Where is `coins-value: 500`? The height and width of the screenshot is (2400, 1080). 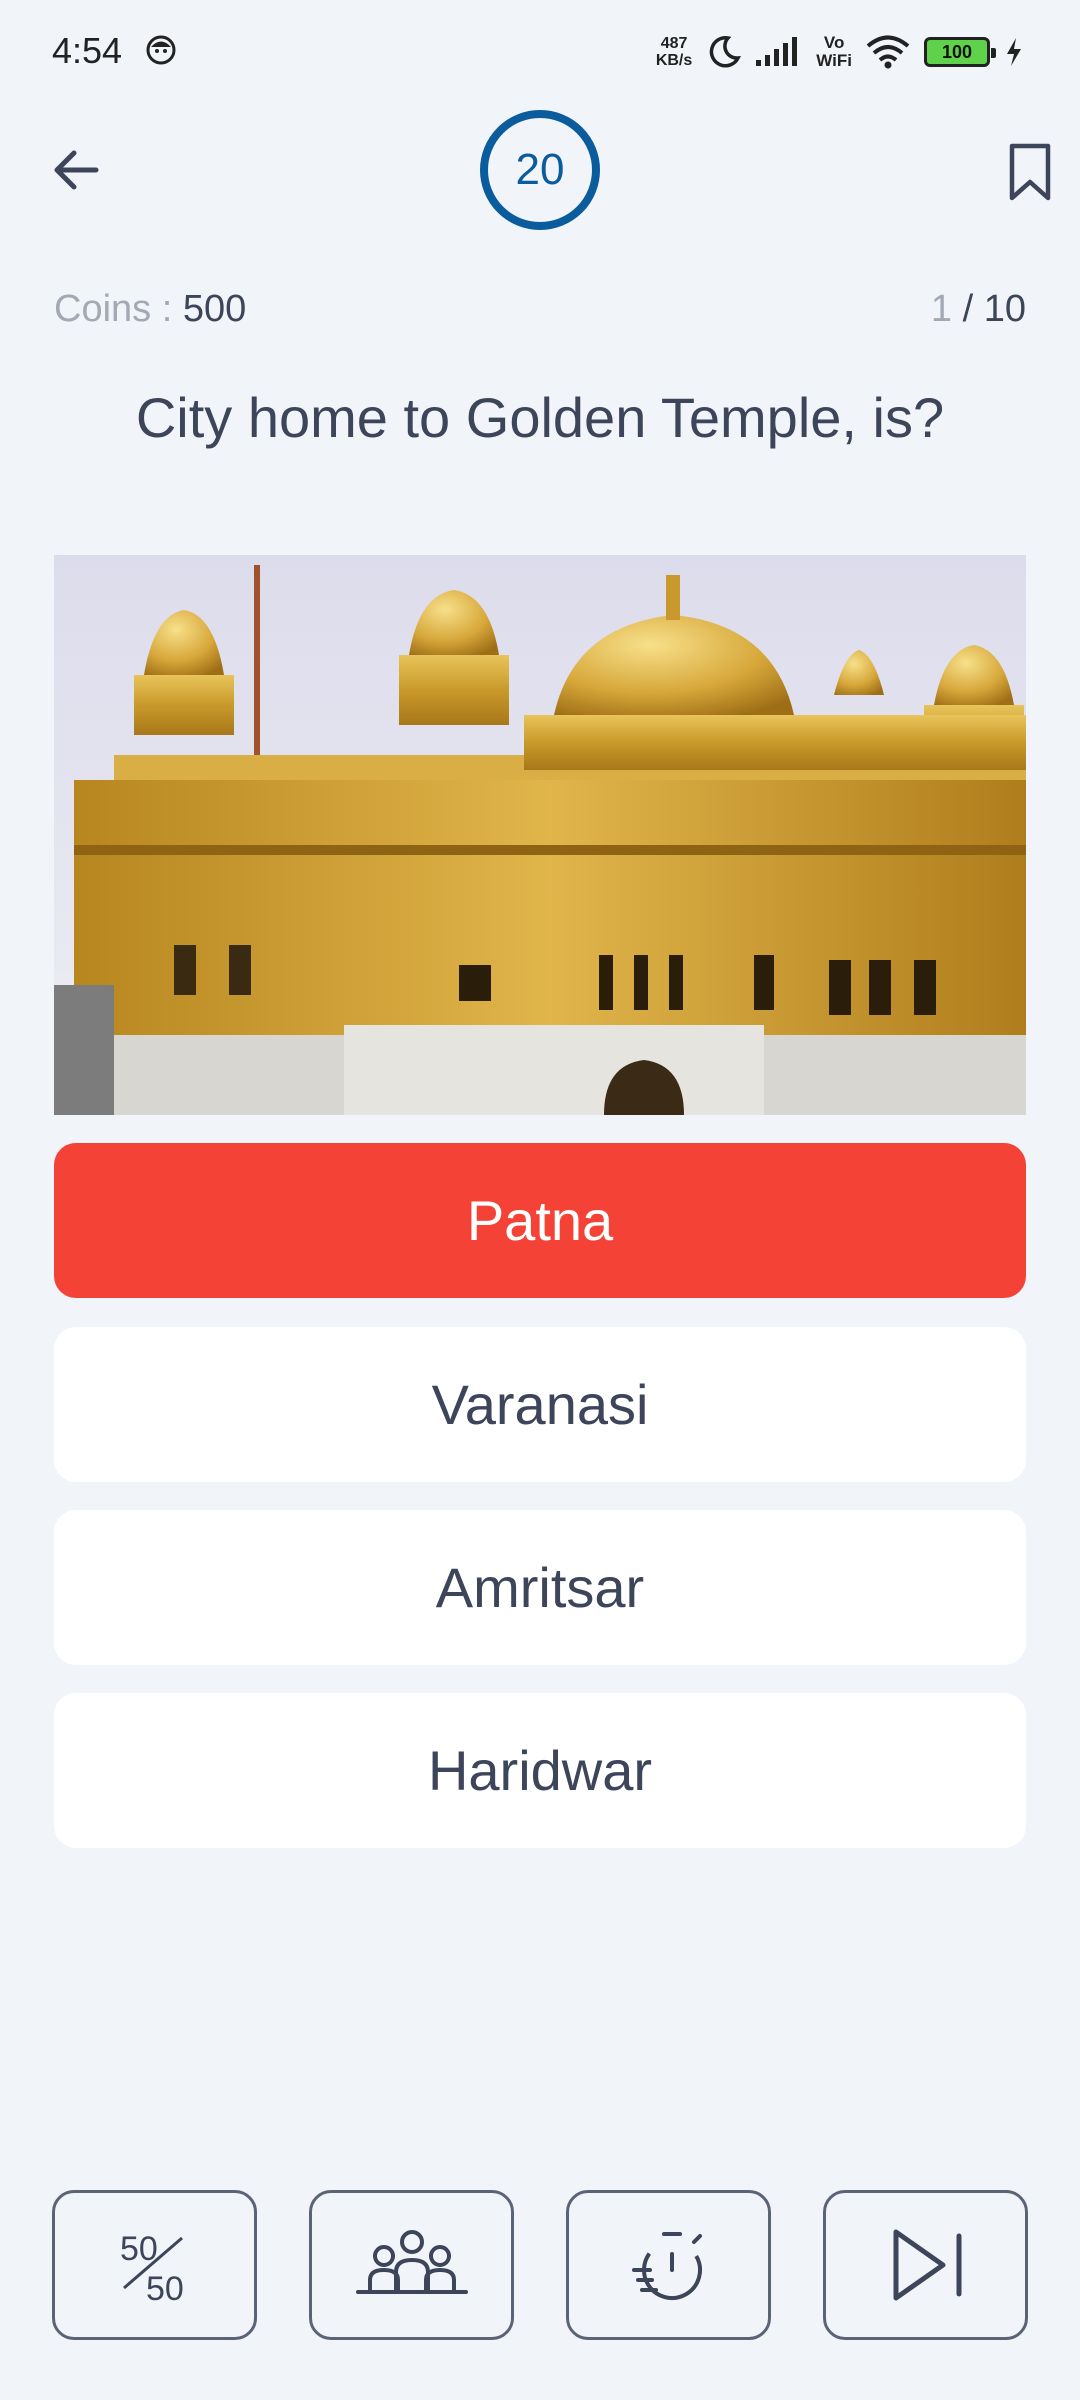
coins-value: 500 is located at coordinates (214, 309).